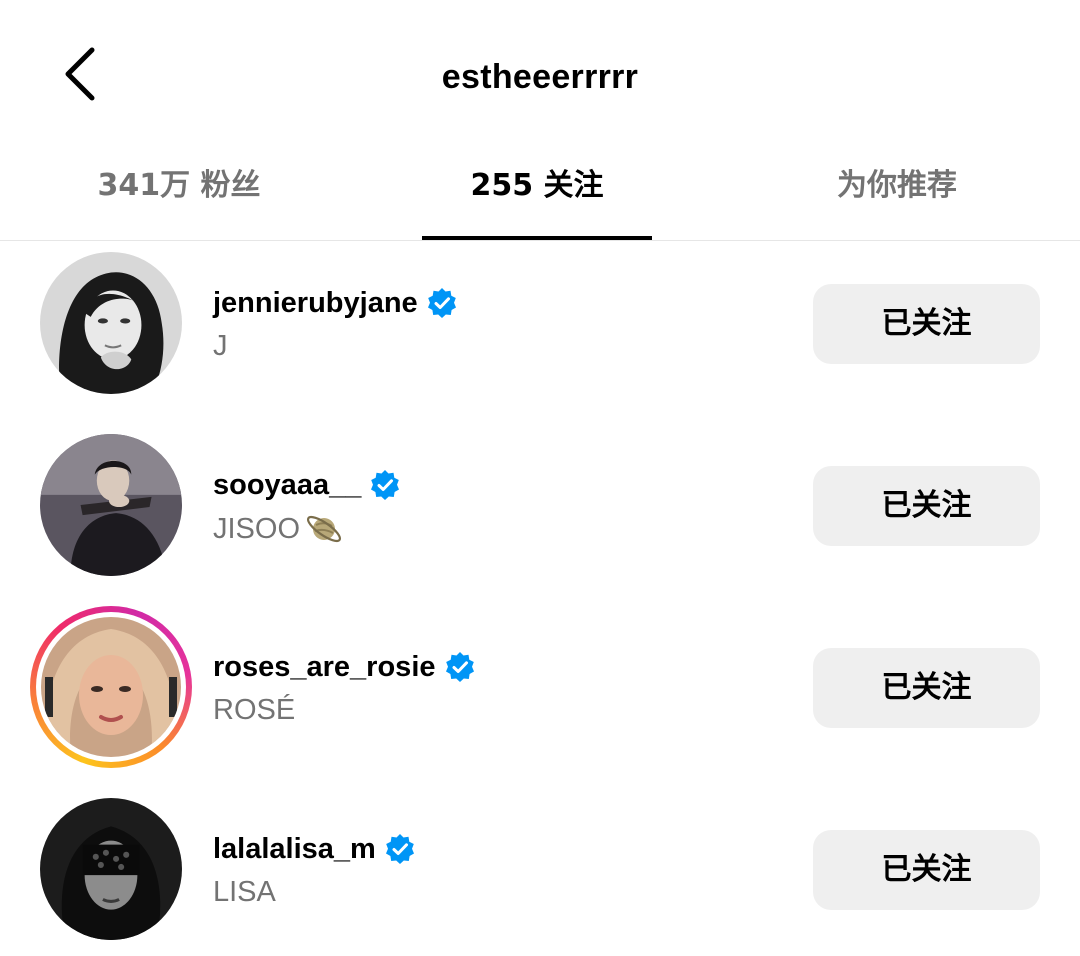 The height and width of the screenshot is (956, 1080). I want to click on tab-bar: 341万 粉丝 255 关注 为你推荐, so click(540, 195).